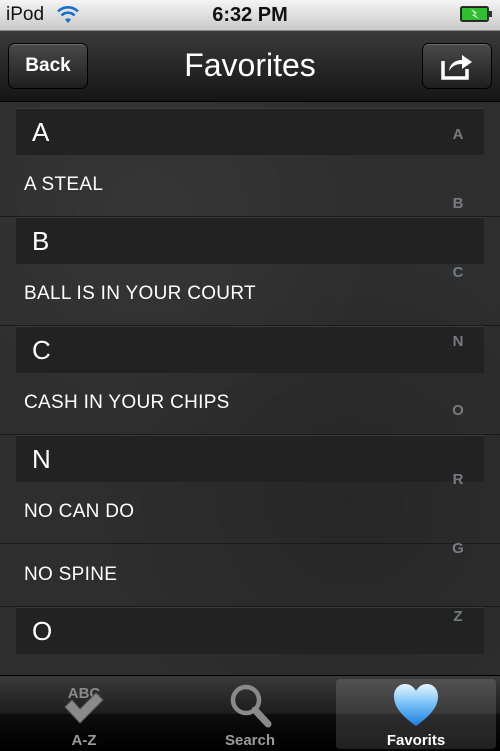 The image size is (500, 751). I want to click on index-letter: C, so click(458, 272).